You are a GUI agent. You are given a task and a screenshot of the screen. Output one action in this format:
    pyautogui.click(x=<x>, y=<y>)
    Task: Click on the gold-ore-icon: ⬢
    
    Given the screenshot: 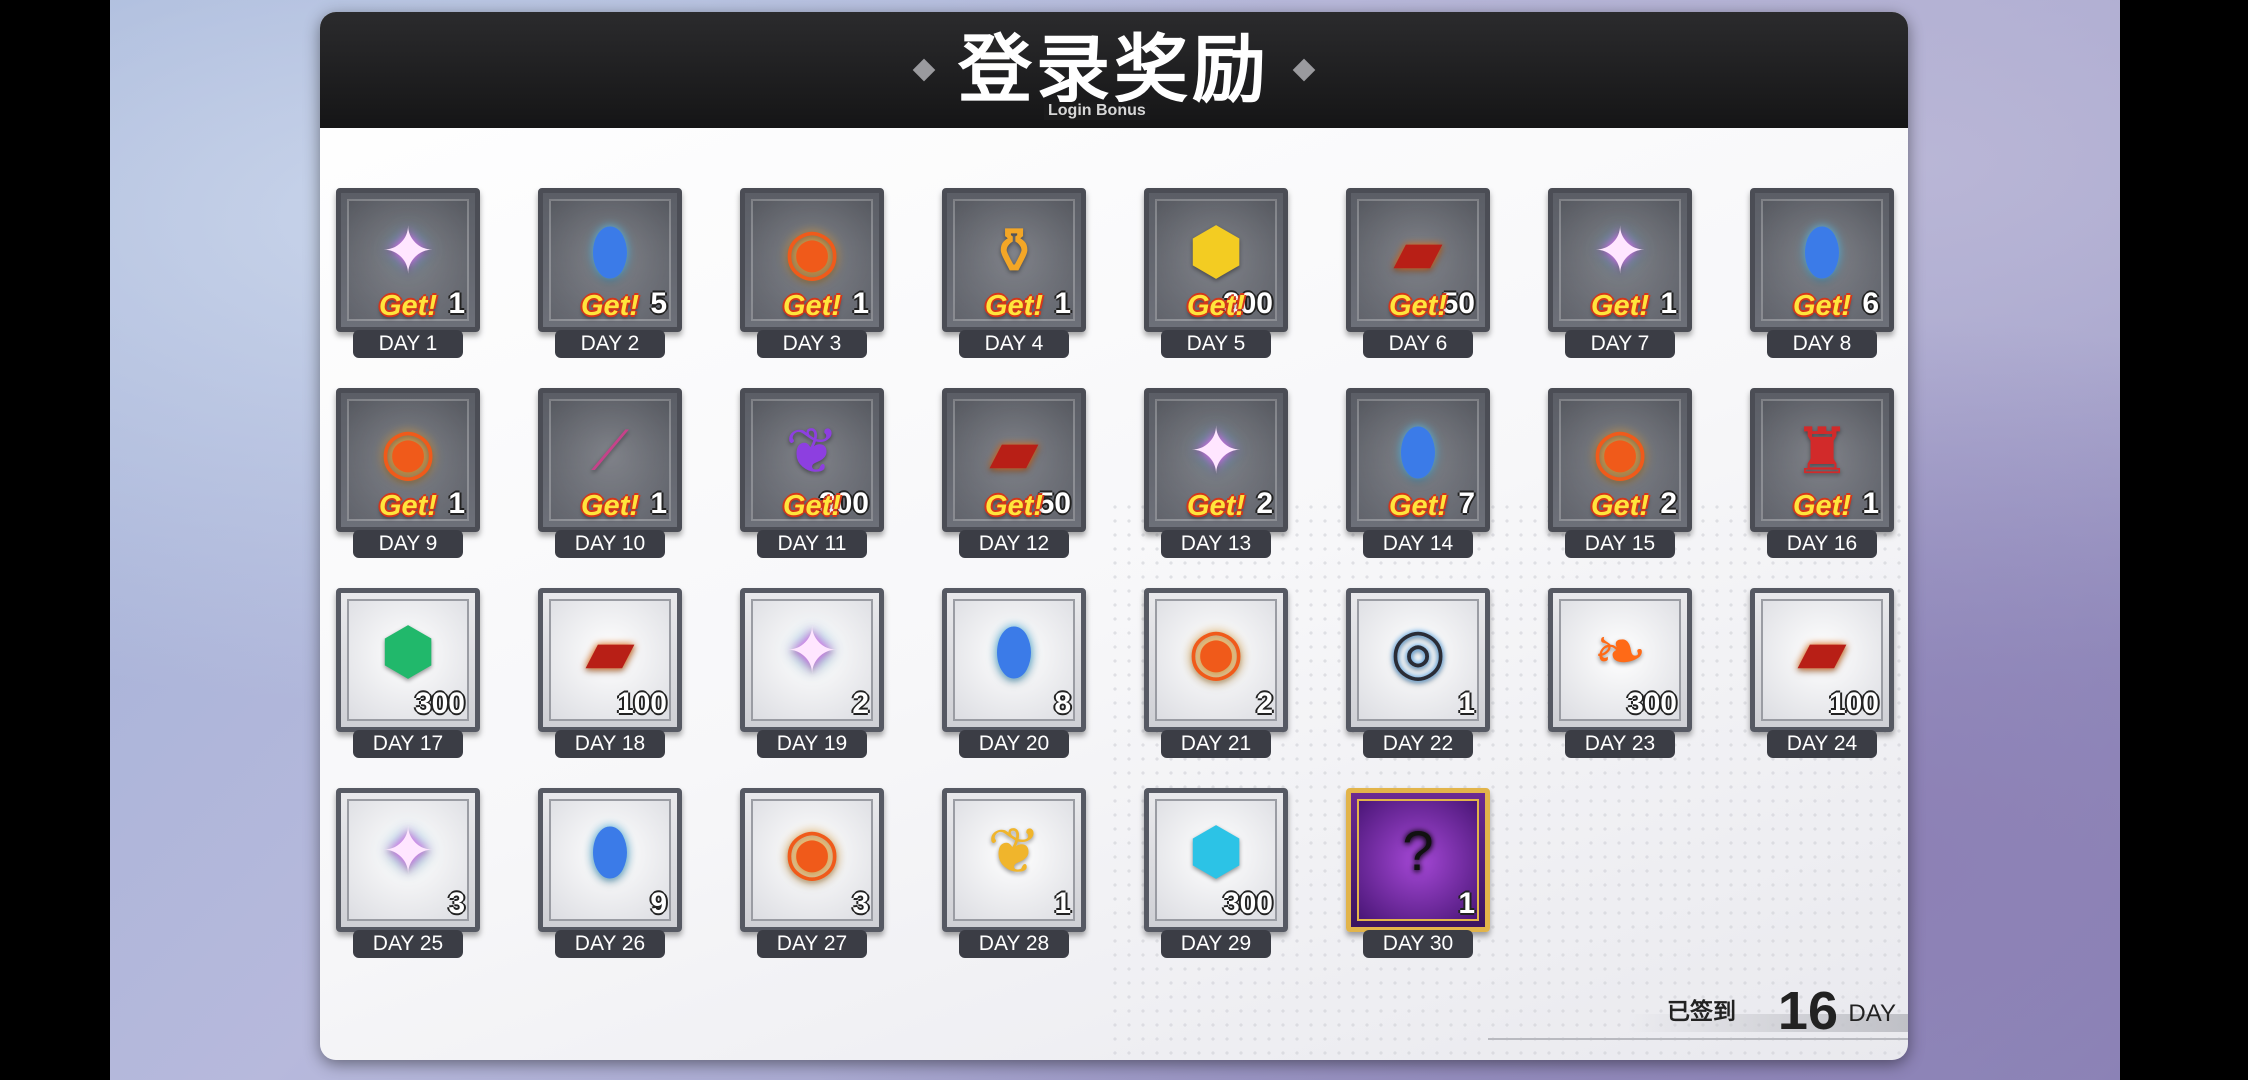 What is the action you would take?
    pyautogui.click(x=1216, y=251)
    